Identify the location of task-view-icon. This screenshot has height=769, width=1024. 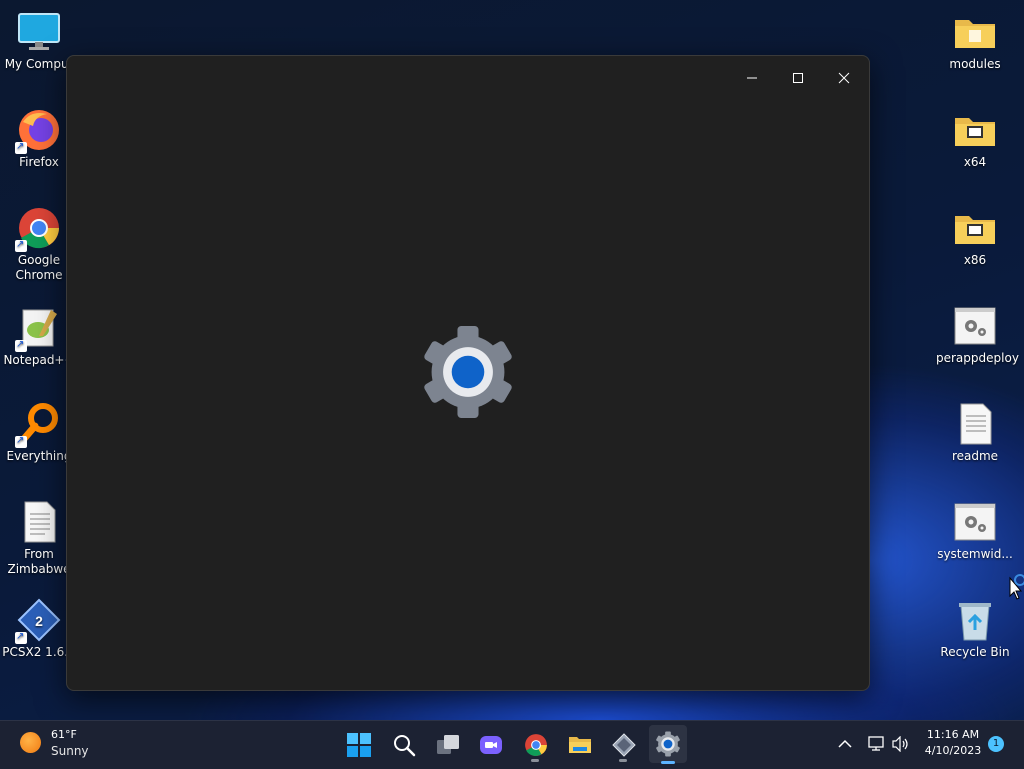
(448, 744).